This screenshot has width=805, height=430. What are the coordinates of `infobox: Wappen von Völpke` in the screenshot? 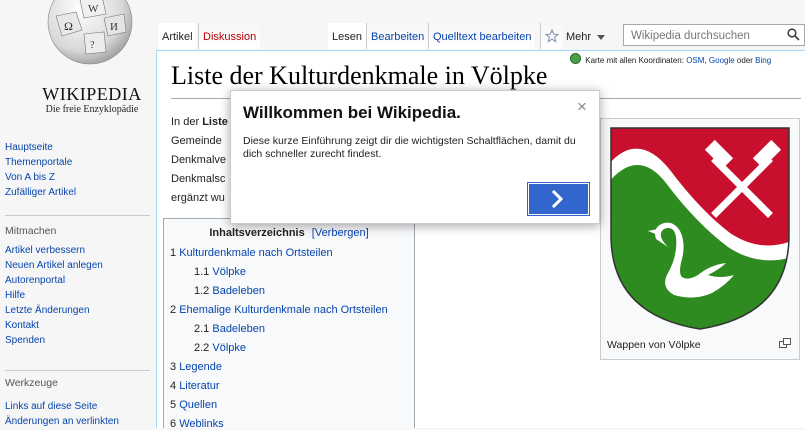 It's located at (700, 239).